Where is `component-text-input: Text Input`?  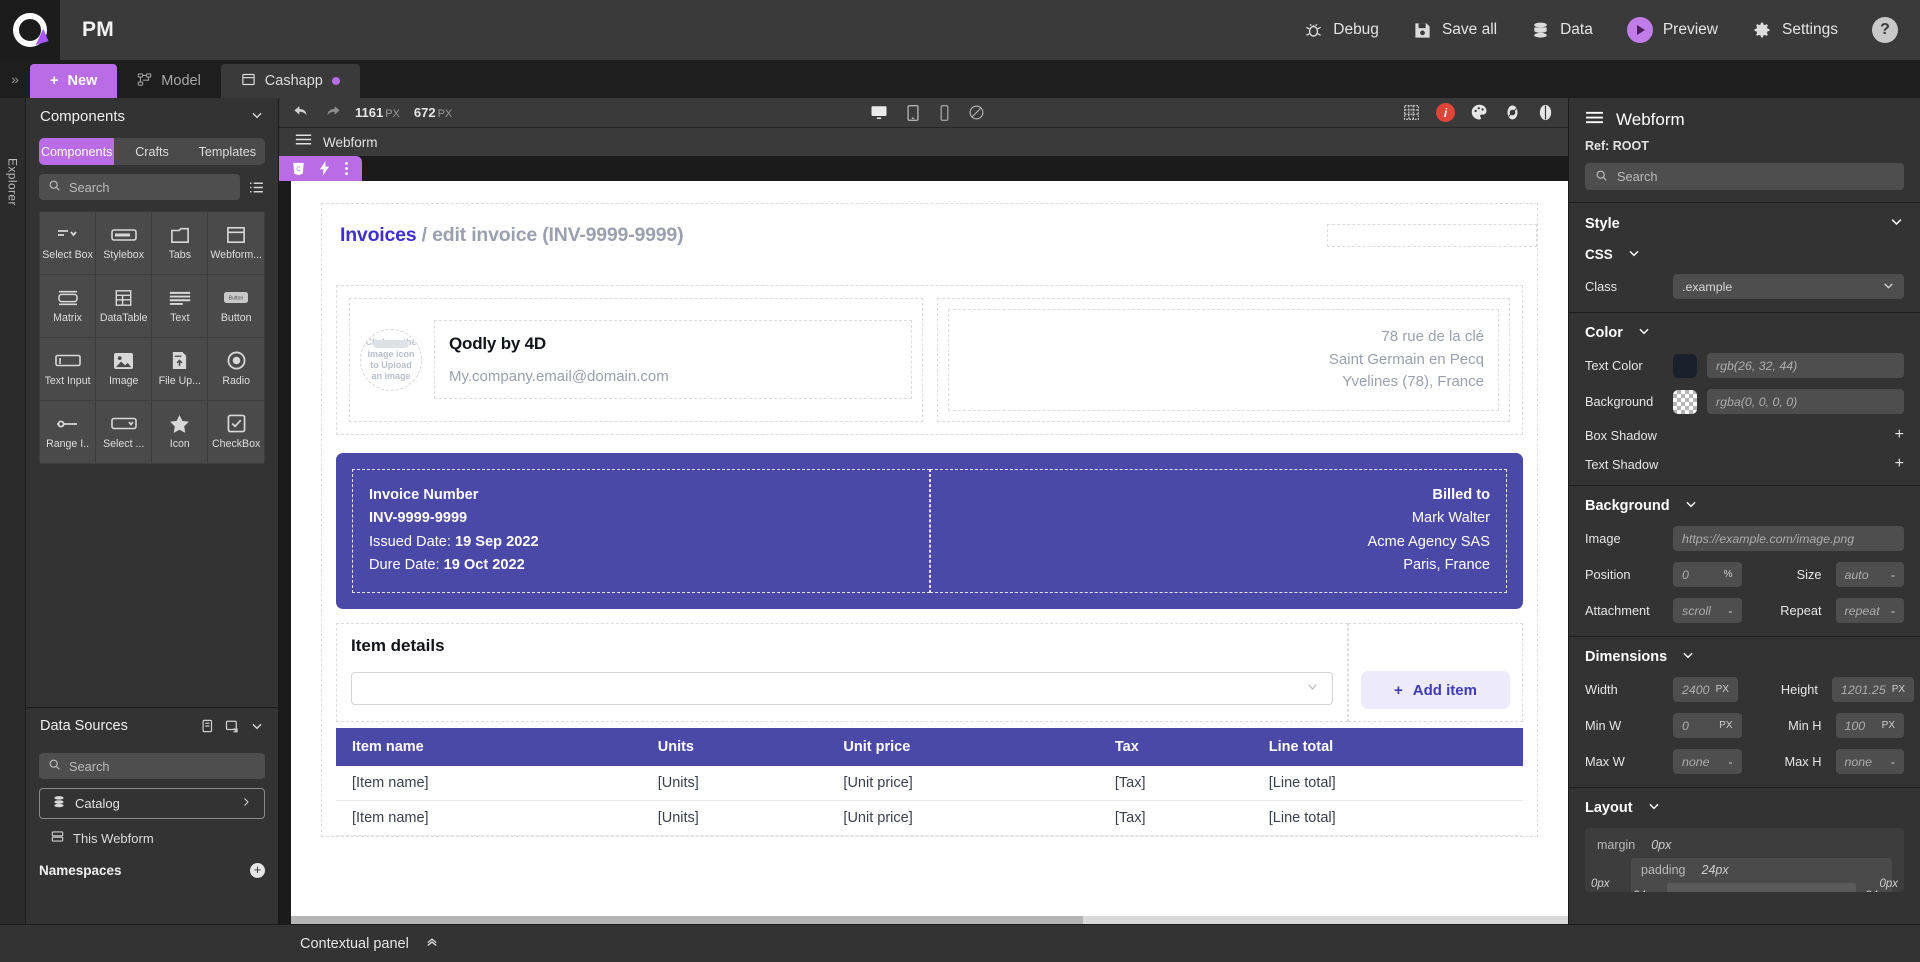
component-text-input: Text Input is located at coordinates (68, 369).